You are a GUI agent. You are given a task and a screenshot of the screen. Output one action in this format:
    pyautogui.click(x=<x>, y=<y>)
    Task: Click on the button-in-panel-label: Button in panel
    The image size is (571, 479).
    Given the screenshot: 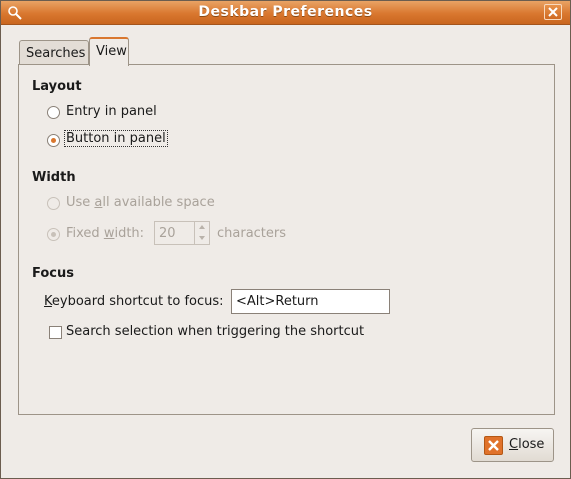 What is the action you would take?
    pyautogui.click(x=116, y=138)
    